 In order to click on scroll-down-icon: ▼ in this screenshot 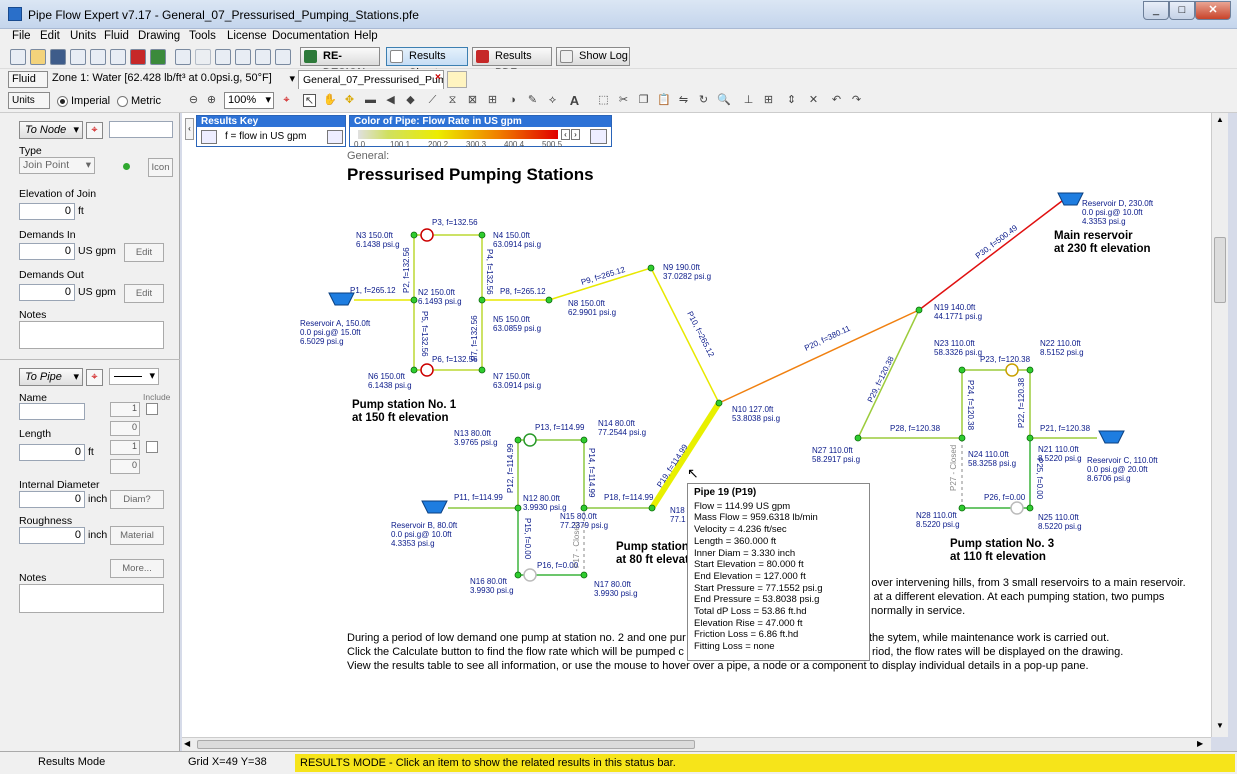, I will do `click(1220, 727)`.